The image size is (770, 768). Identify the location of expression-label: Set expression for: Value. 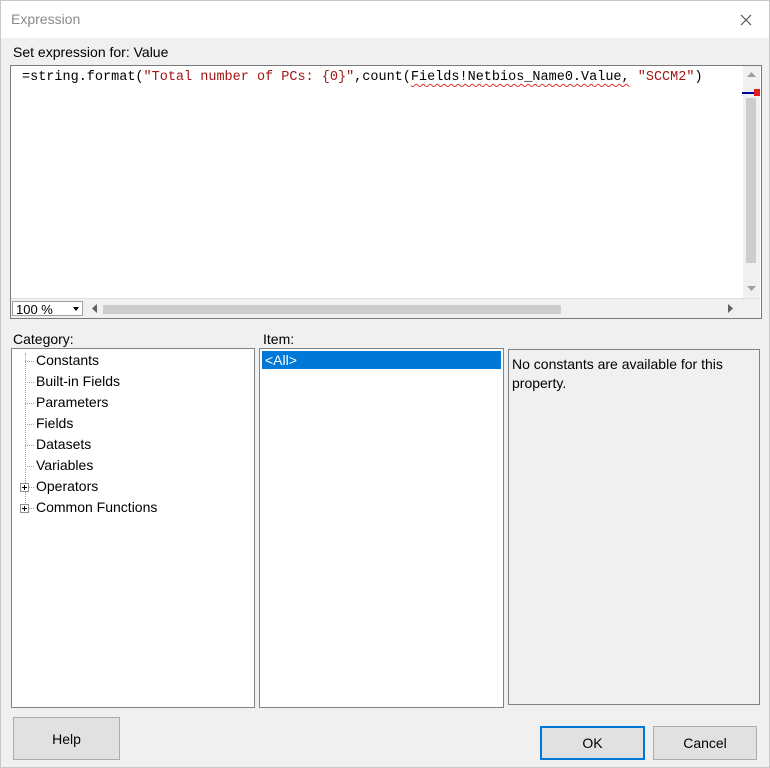
(91, 52).